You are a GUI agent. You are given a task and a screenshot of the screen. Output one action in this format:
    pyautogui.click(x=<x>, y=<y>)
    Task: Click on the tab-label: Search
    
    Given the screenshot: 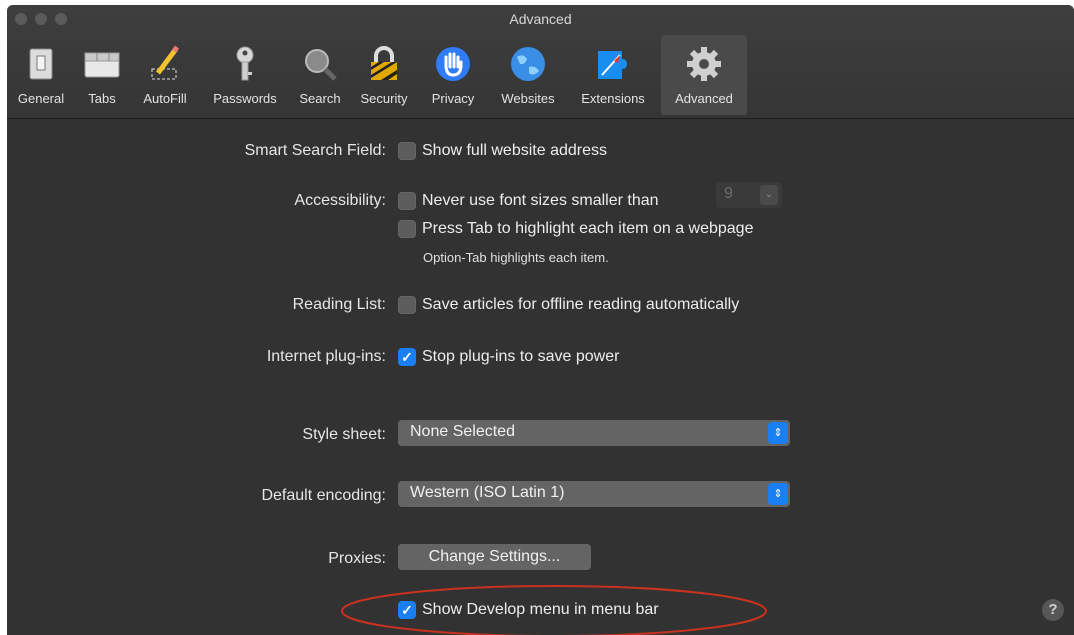 What is the action you would take?
    pyautogui.click(x=320, y=98)
    